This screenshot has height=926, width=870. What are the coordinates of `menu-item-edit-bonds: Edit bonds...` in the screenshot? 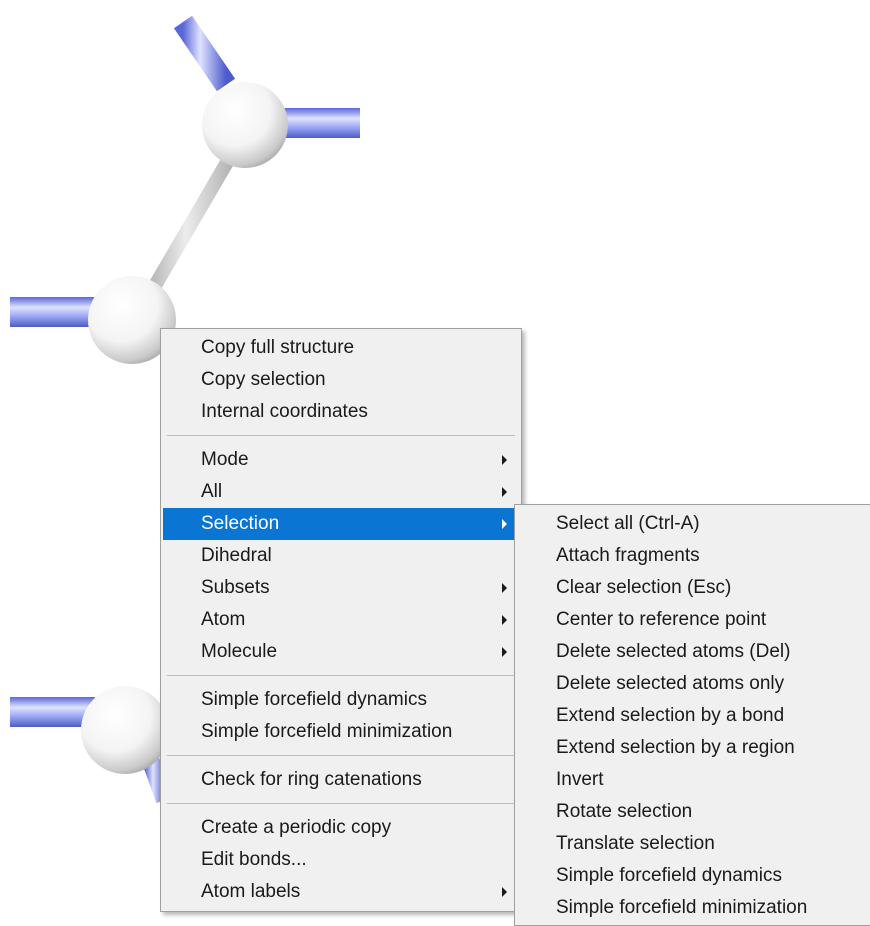 It's located at (341, 860).